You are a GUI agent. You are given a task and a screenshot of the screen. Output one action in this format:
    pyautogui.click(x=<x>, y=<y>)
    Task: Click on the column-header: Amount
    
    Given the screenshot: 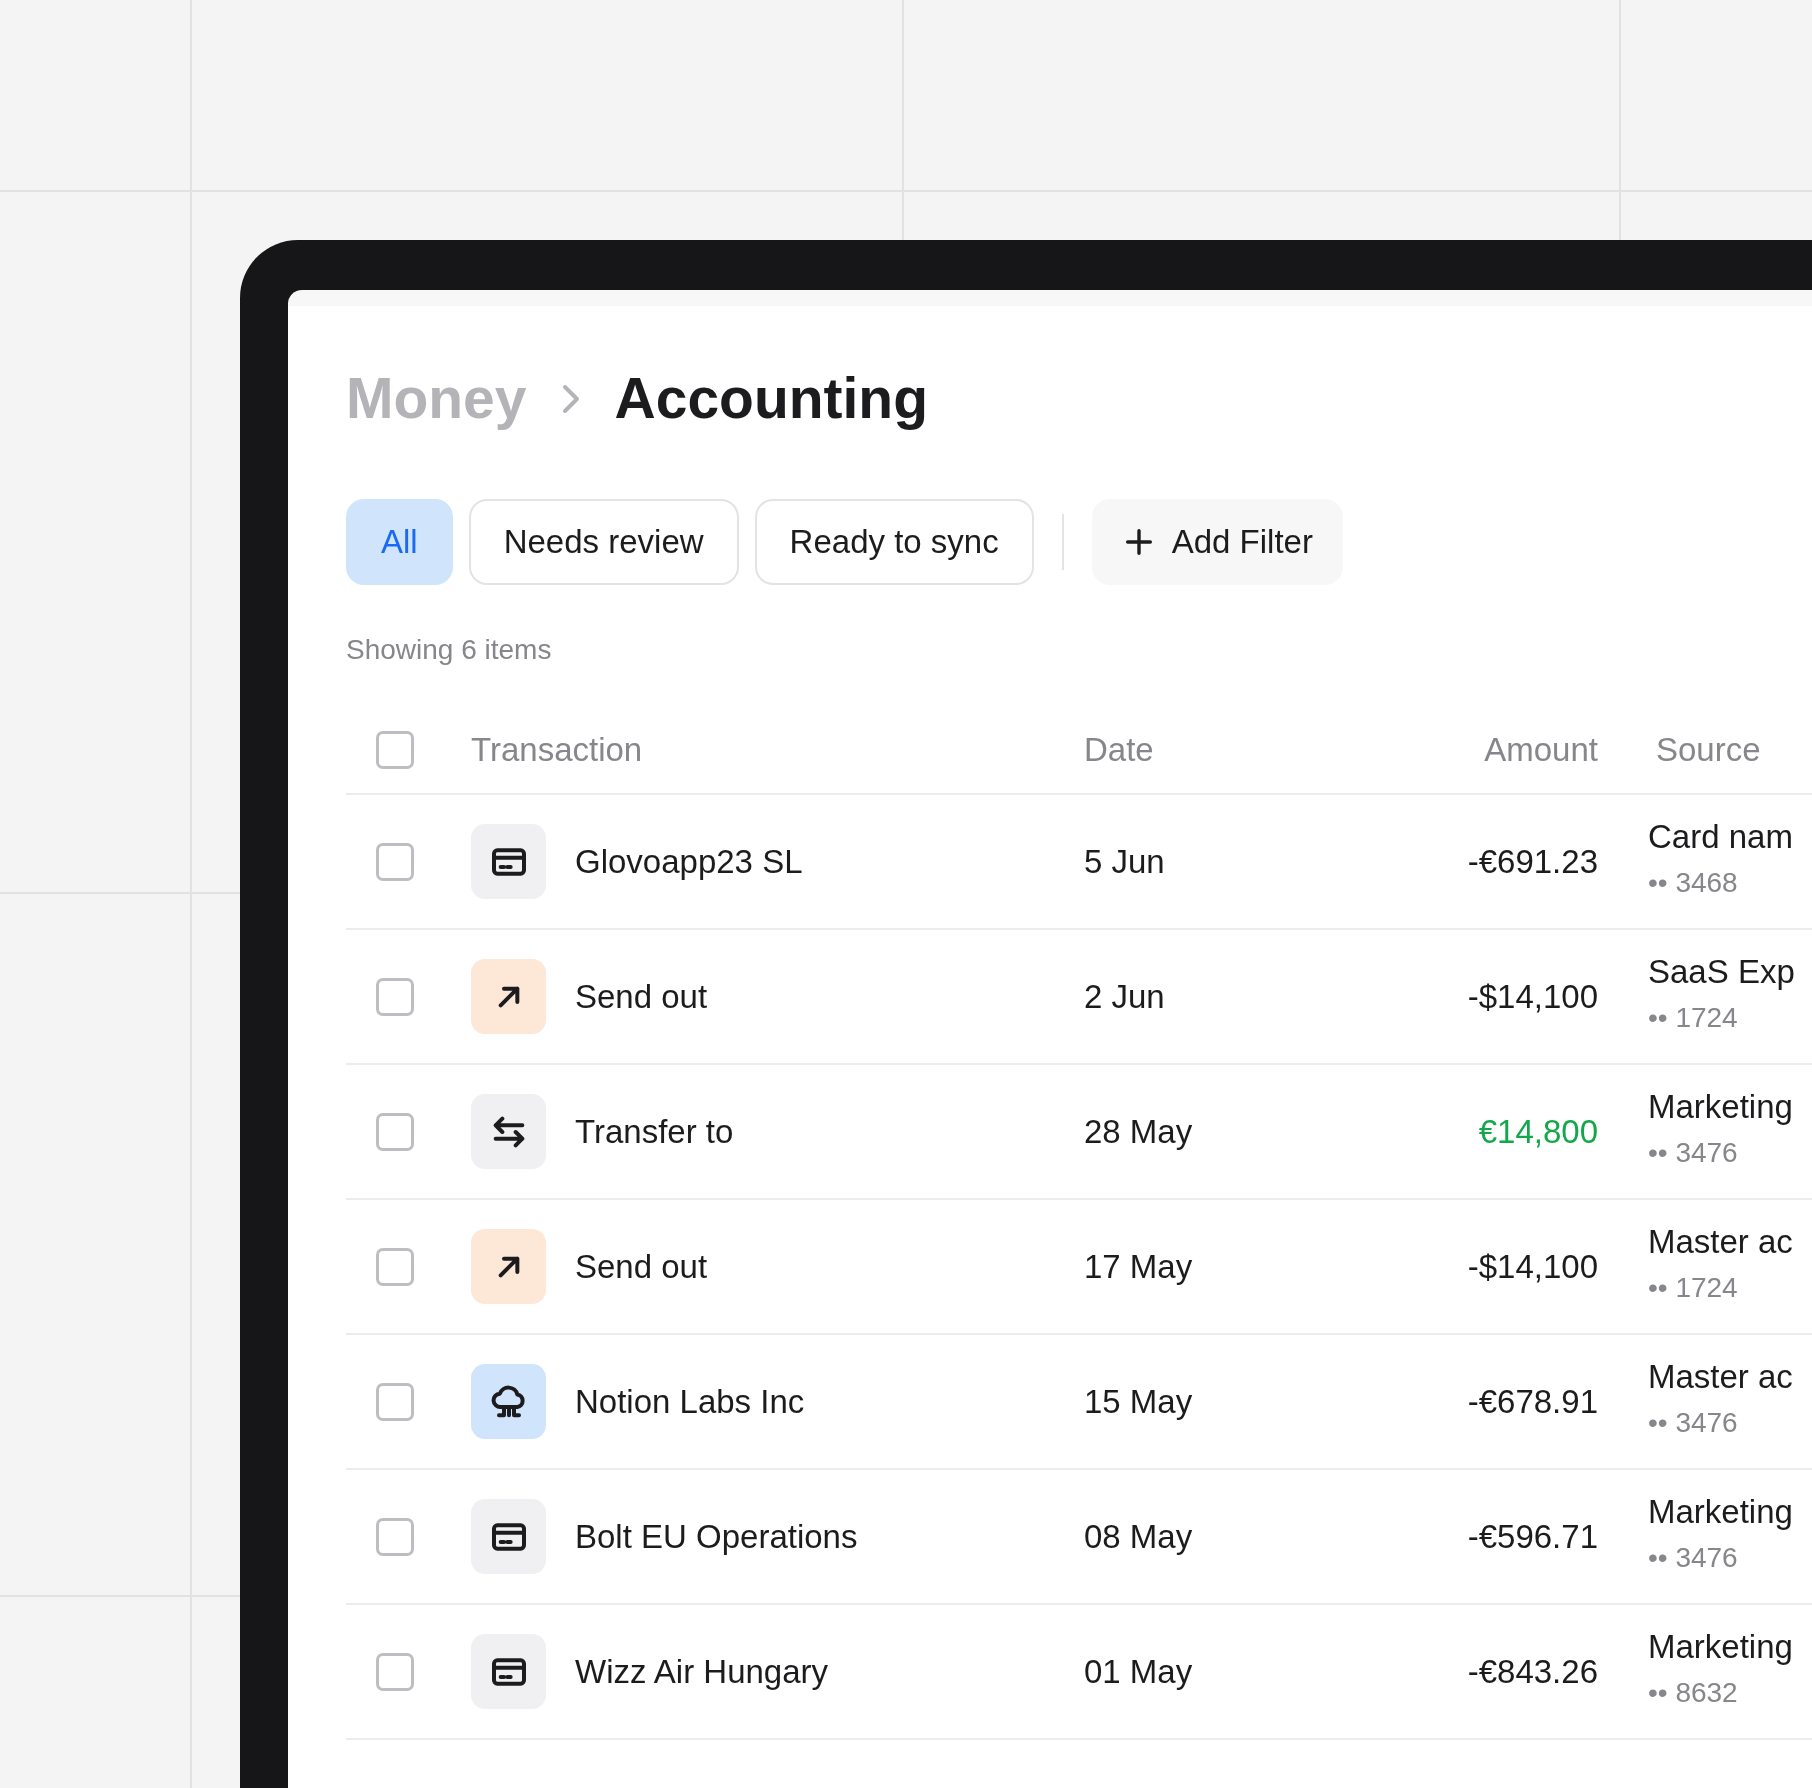 What is the action you would take?
    pyautogui.click(x=1541, y=750)
    